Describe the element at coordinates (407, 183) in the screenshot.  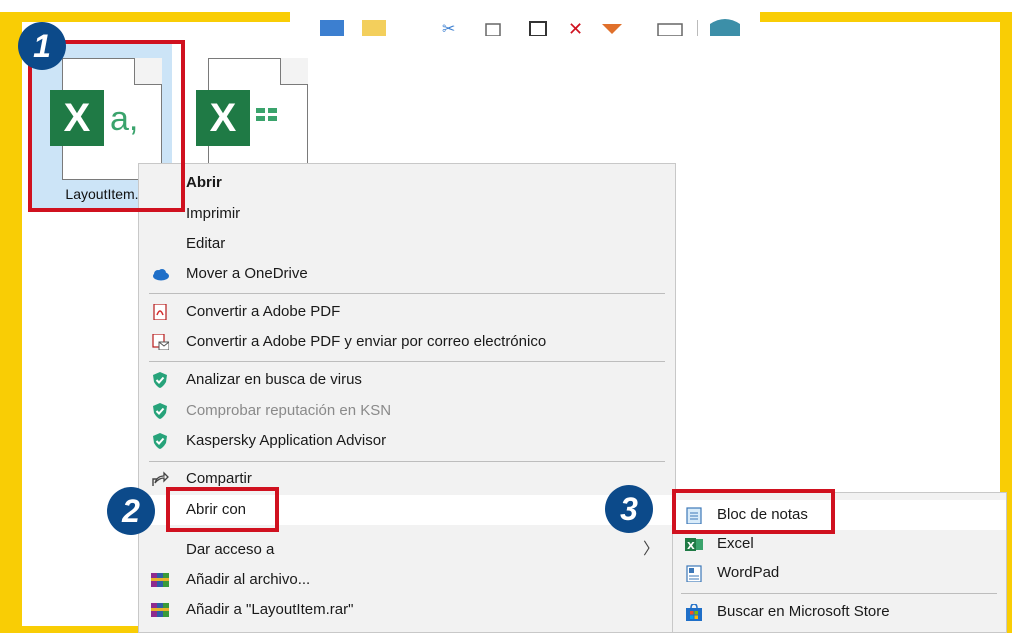
I see `menu-item-abrir: Abrir` at that location.